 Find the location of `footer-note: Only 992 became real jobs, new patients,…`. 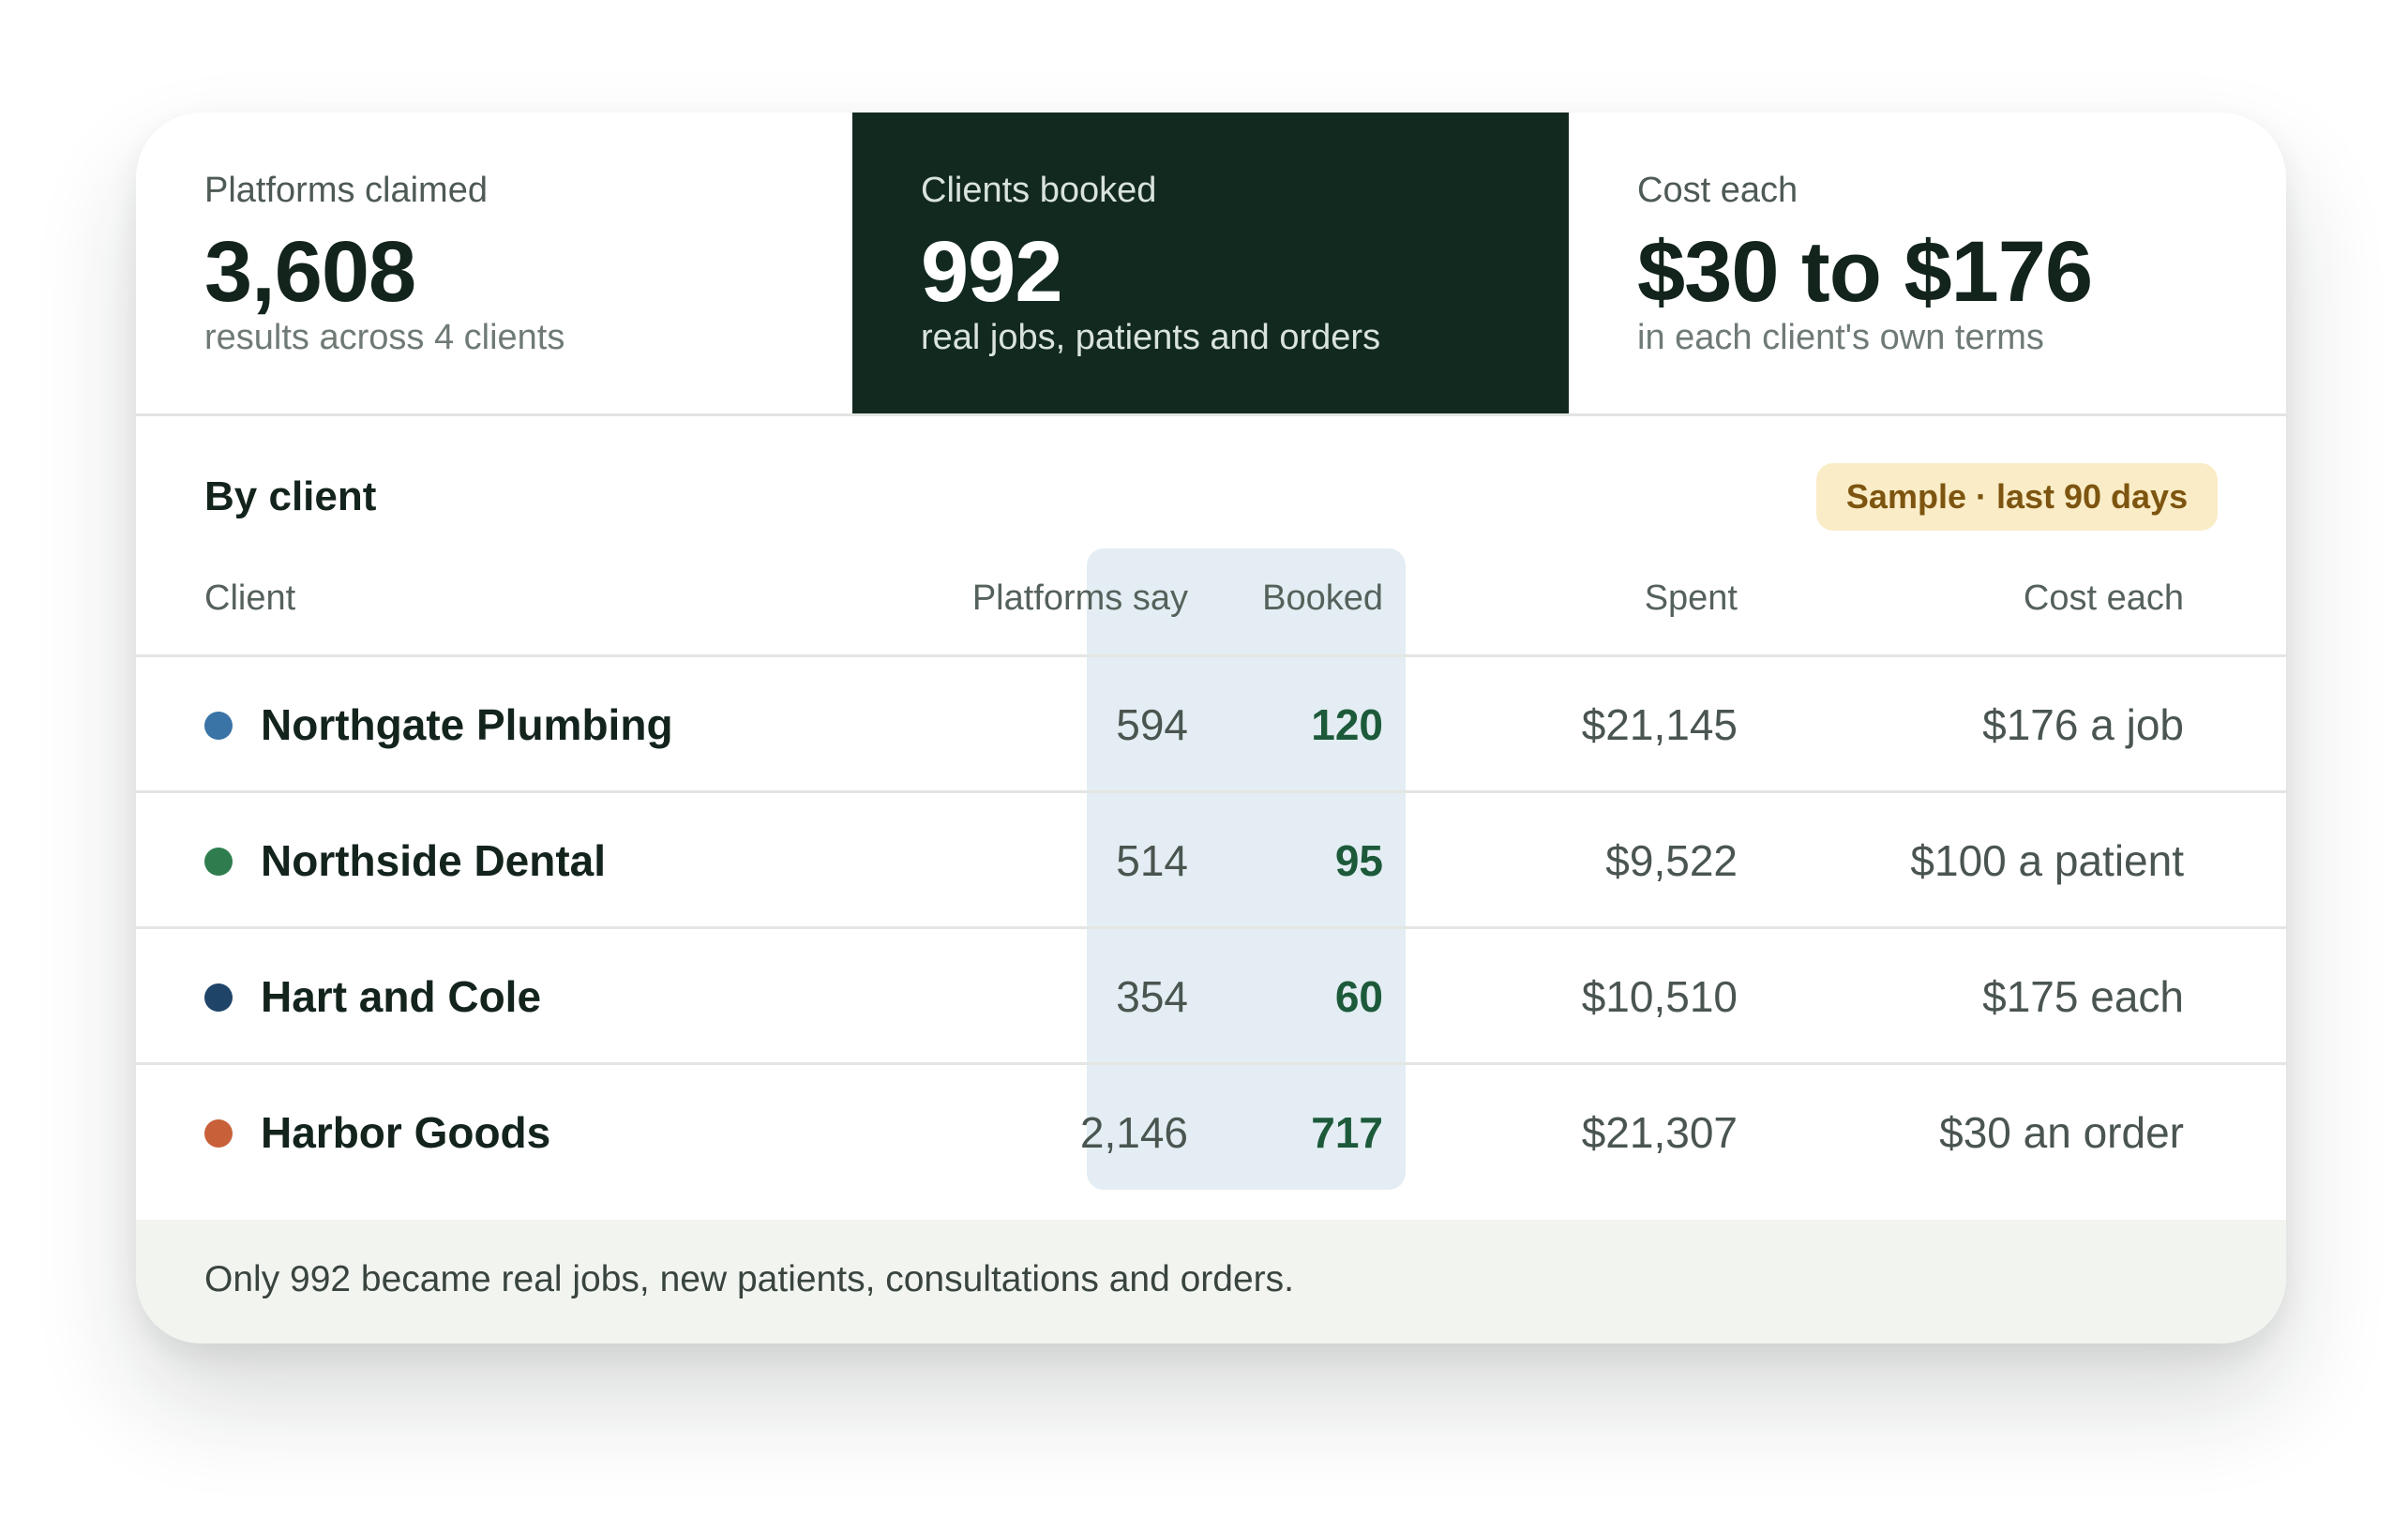

footer-note: Only 992 became real jobs, new patients,… is located at coordinates (749, 1279).